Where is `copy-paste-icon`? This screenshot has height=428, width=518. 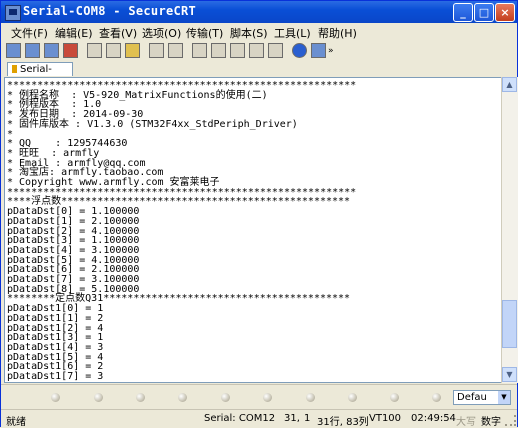 copy-paste-icon is located at coordinates (156, 50).